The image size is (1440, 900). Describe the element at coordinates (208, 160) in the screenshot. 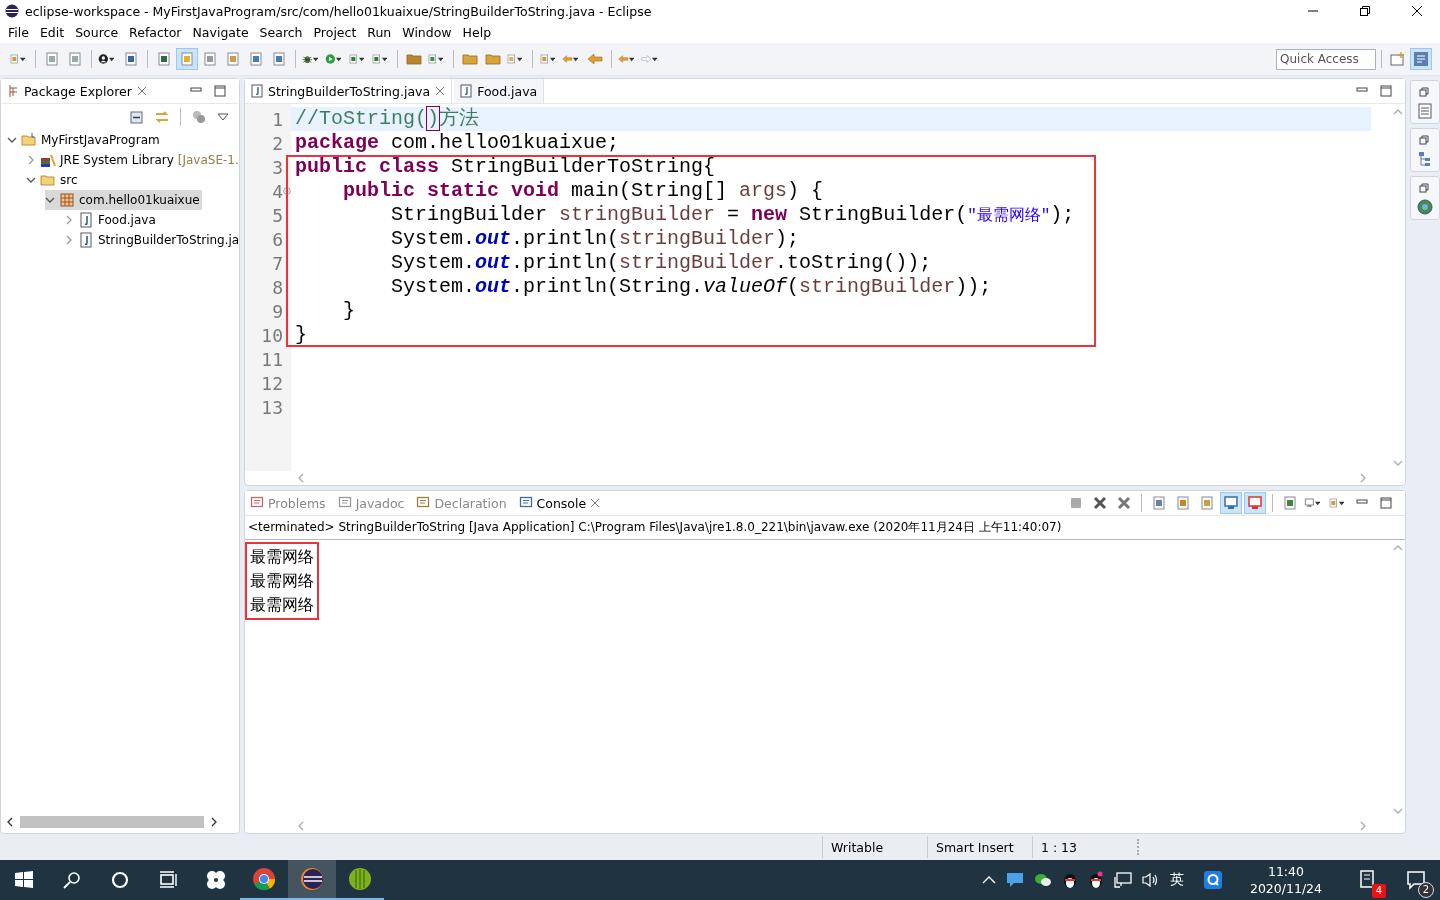

I see `tree-item-detail: [JavaSE-1.` at that location.